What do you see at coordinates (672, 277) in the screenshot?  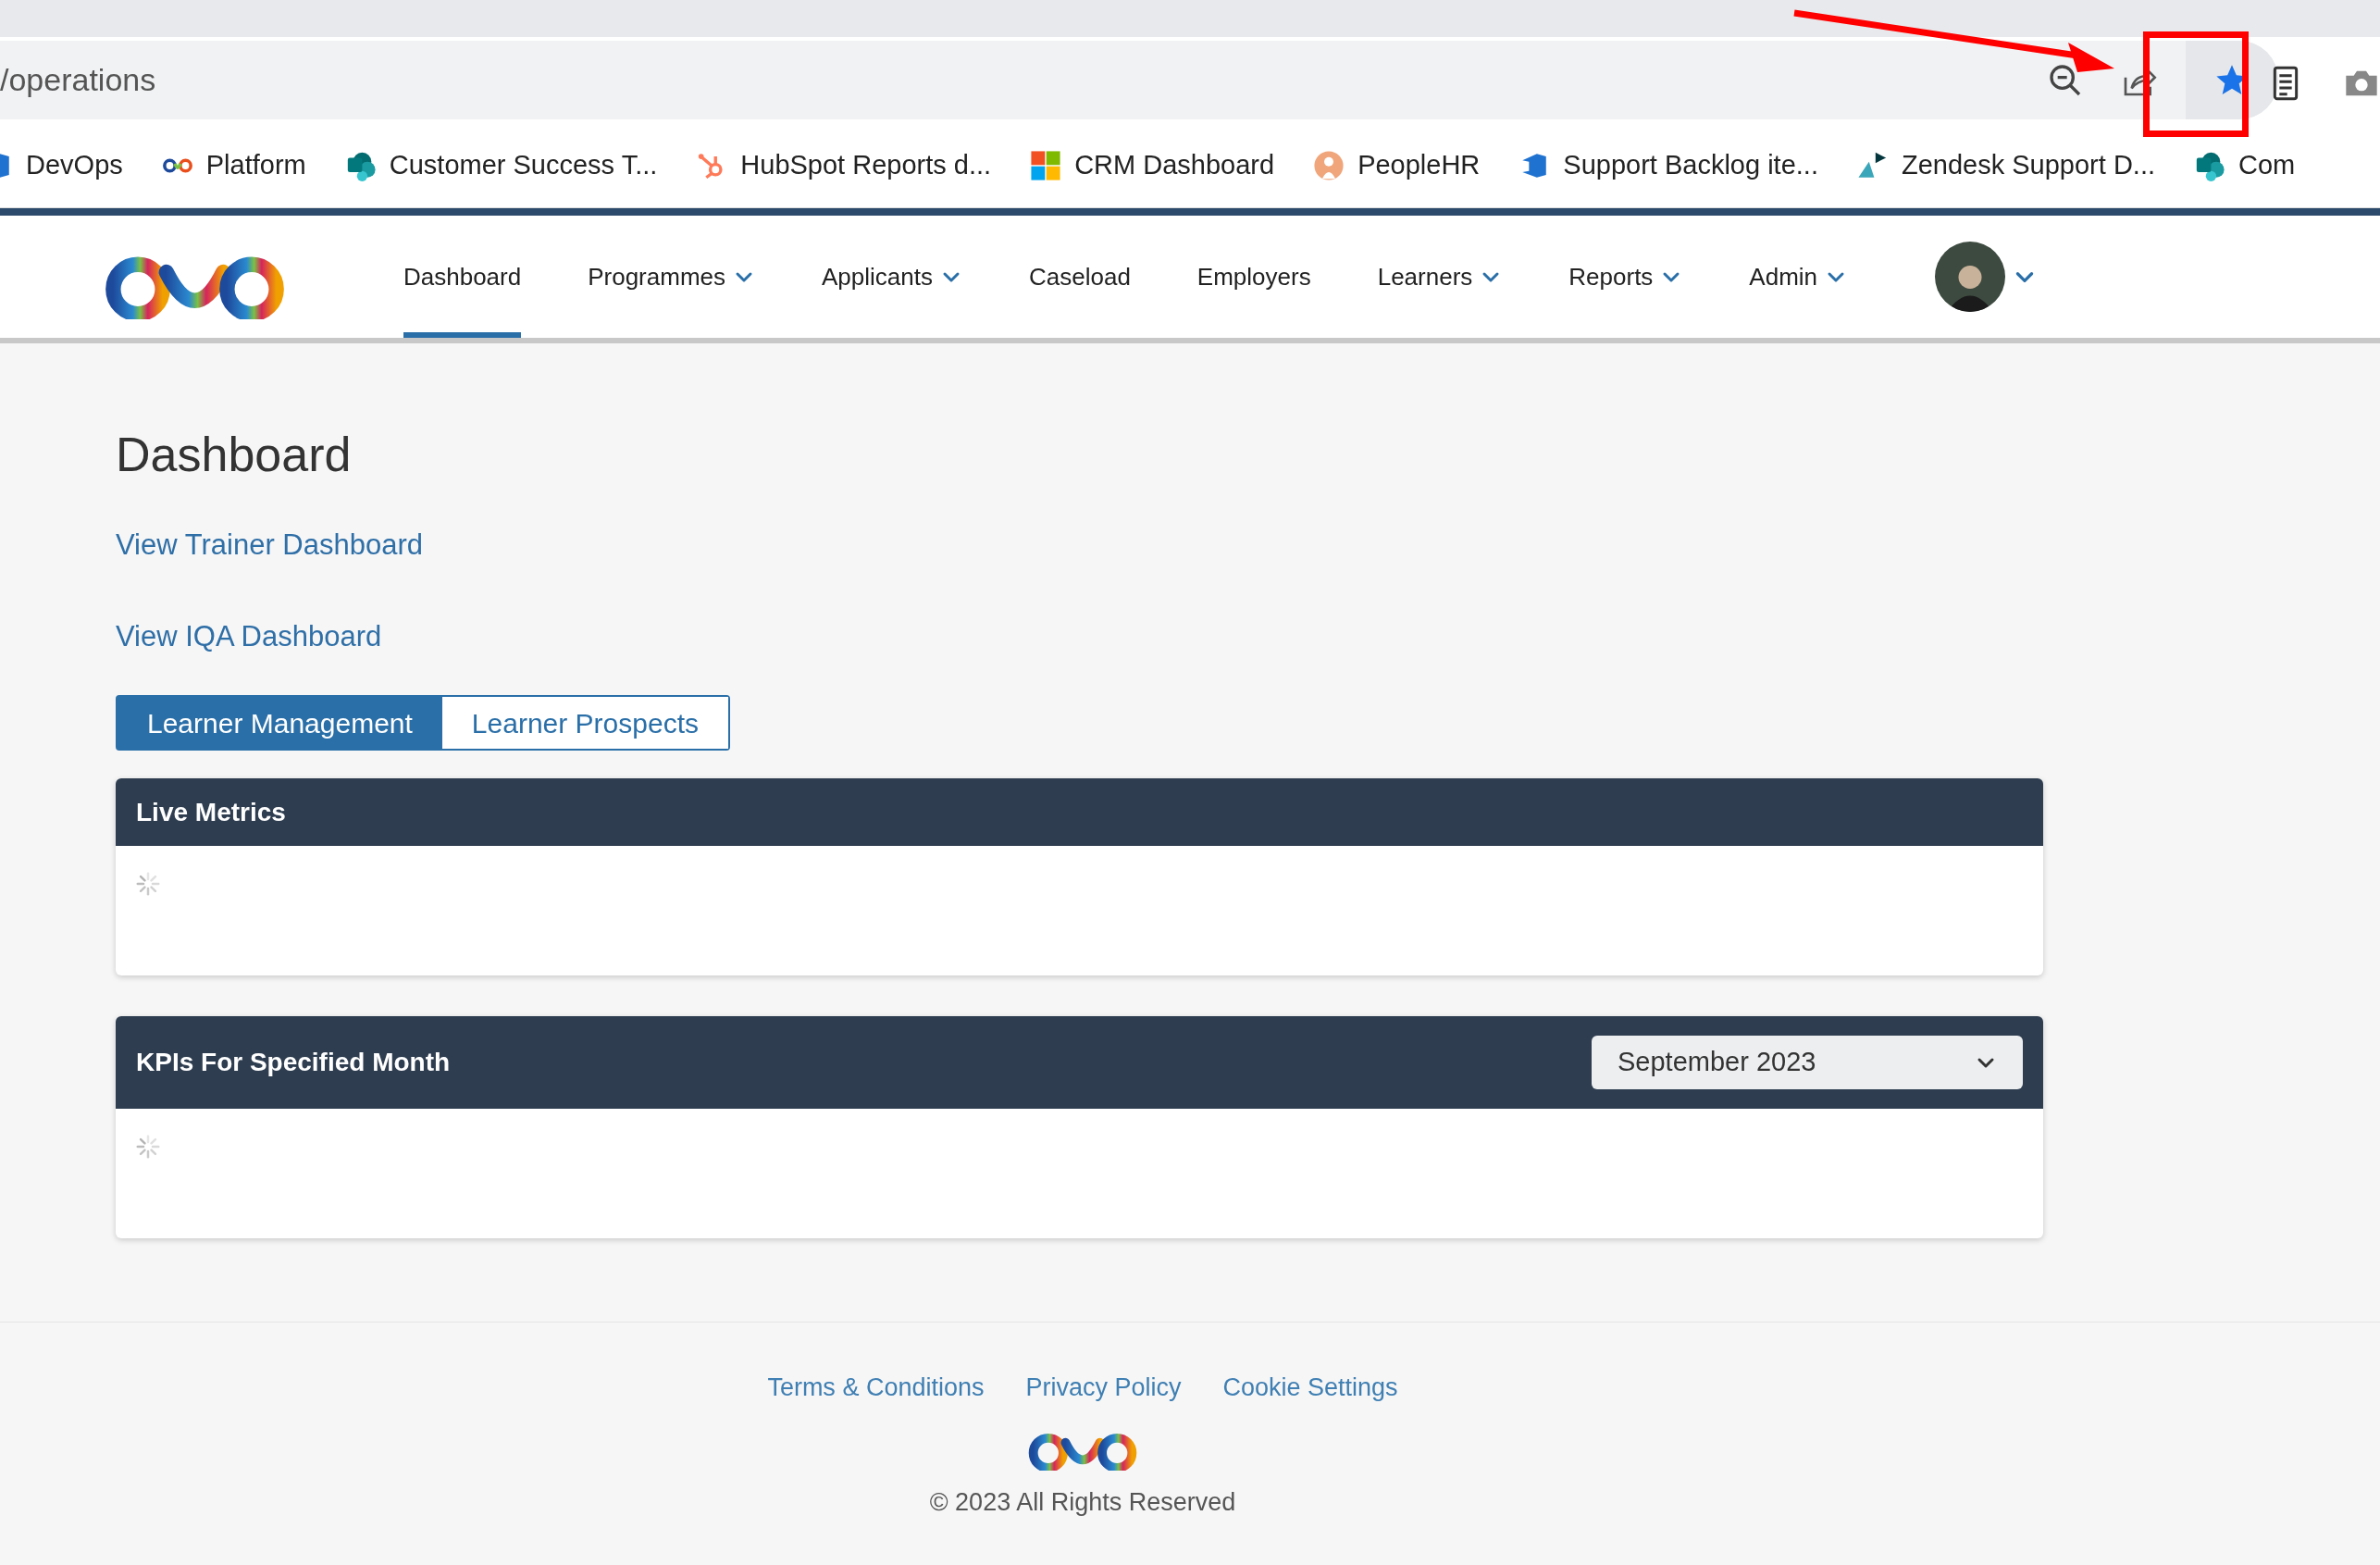 I see `nav-item: Programmes` at bounding box center [672, 277].